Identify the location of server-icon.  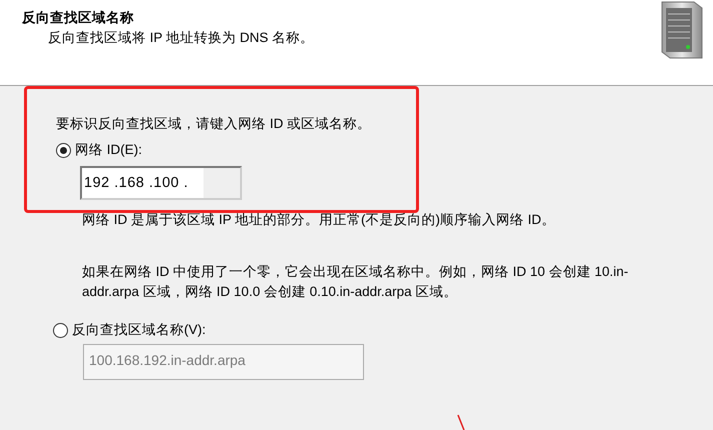
(682, 30).